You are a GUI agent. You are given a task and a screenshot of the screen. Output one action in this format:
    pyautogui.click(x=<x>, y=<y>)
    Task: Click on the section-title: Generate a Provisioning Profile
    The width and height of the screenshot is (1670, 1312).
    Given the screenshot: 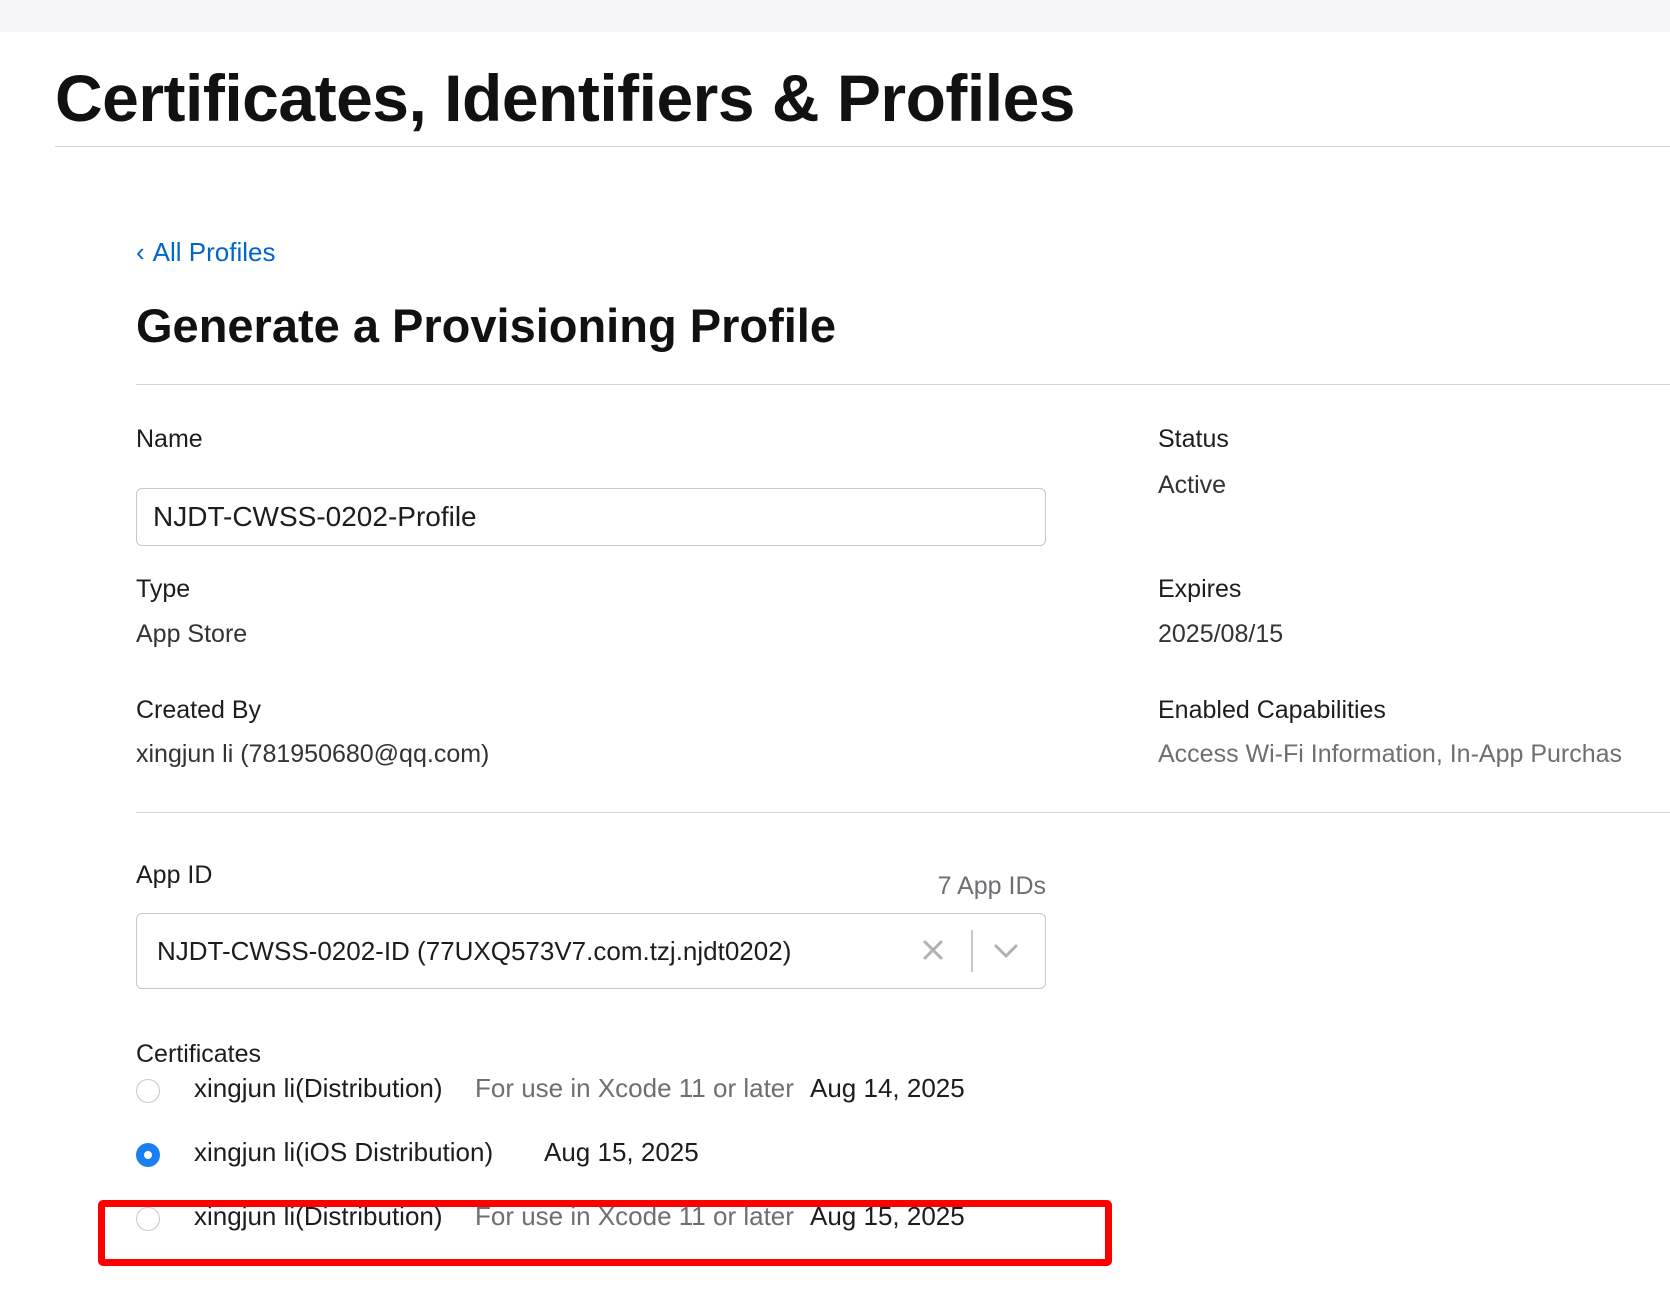 What is the action you would take?
    pyautogui.click(x=486, y=325)
    